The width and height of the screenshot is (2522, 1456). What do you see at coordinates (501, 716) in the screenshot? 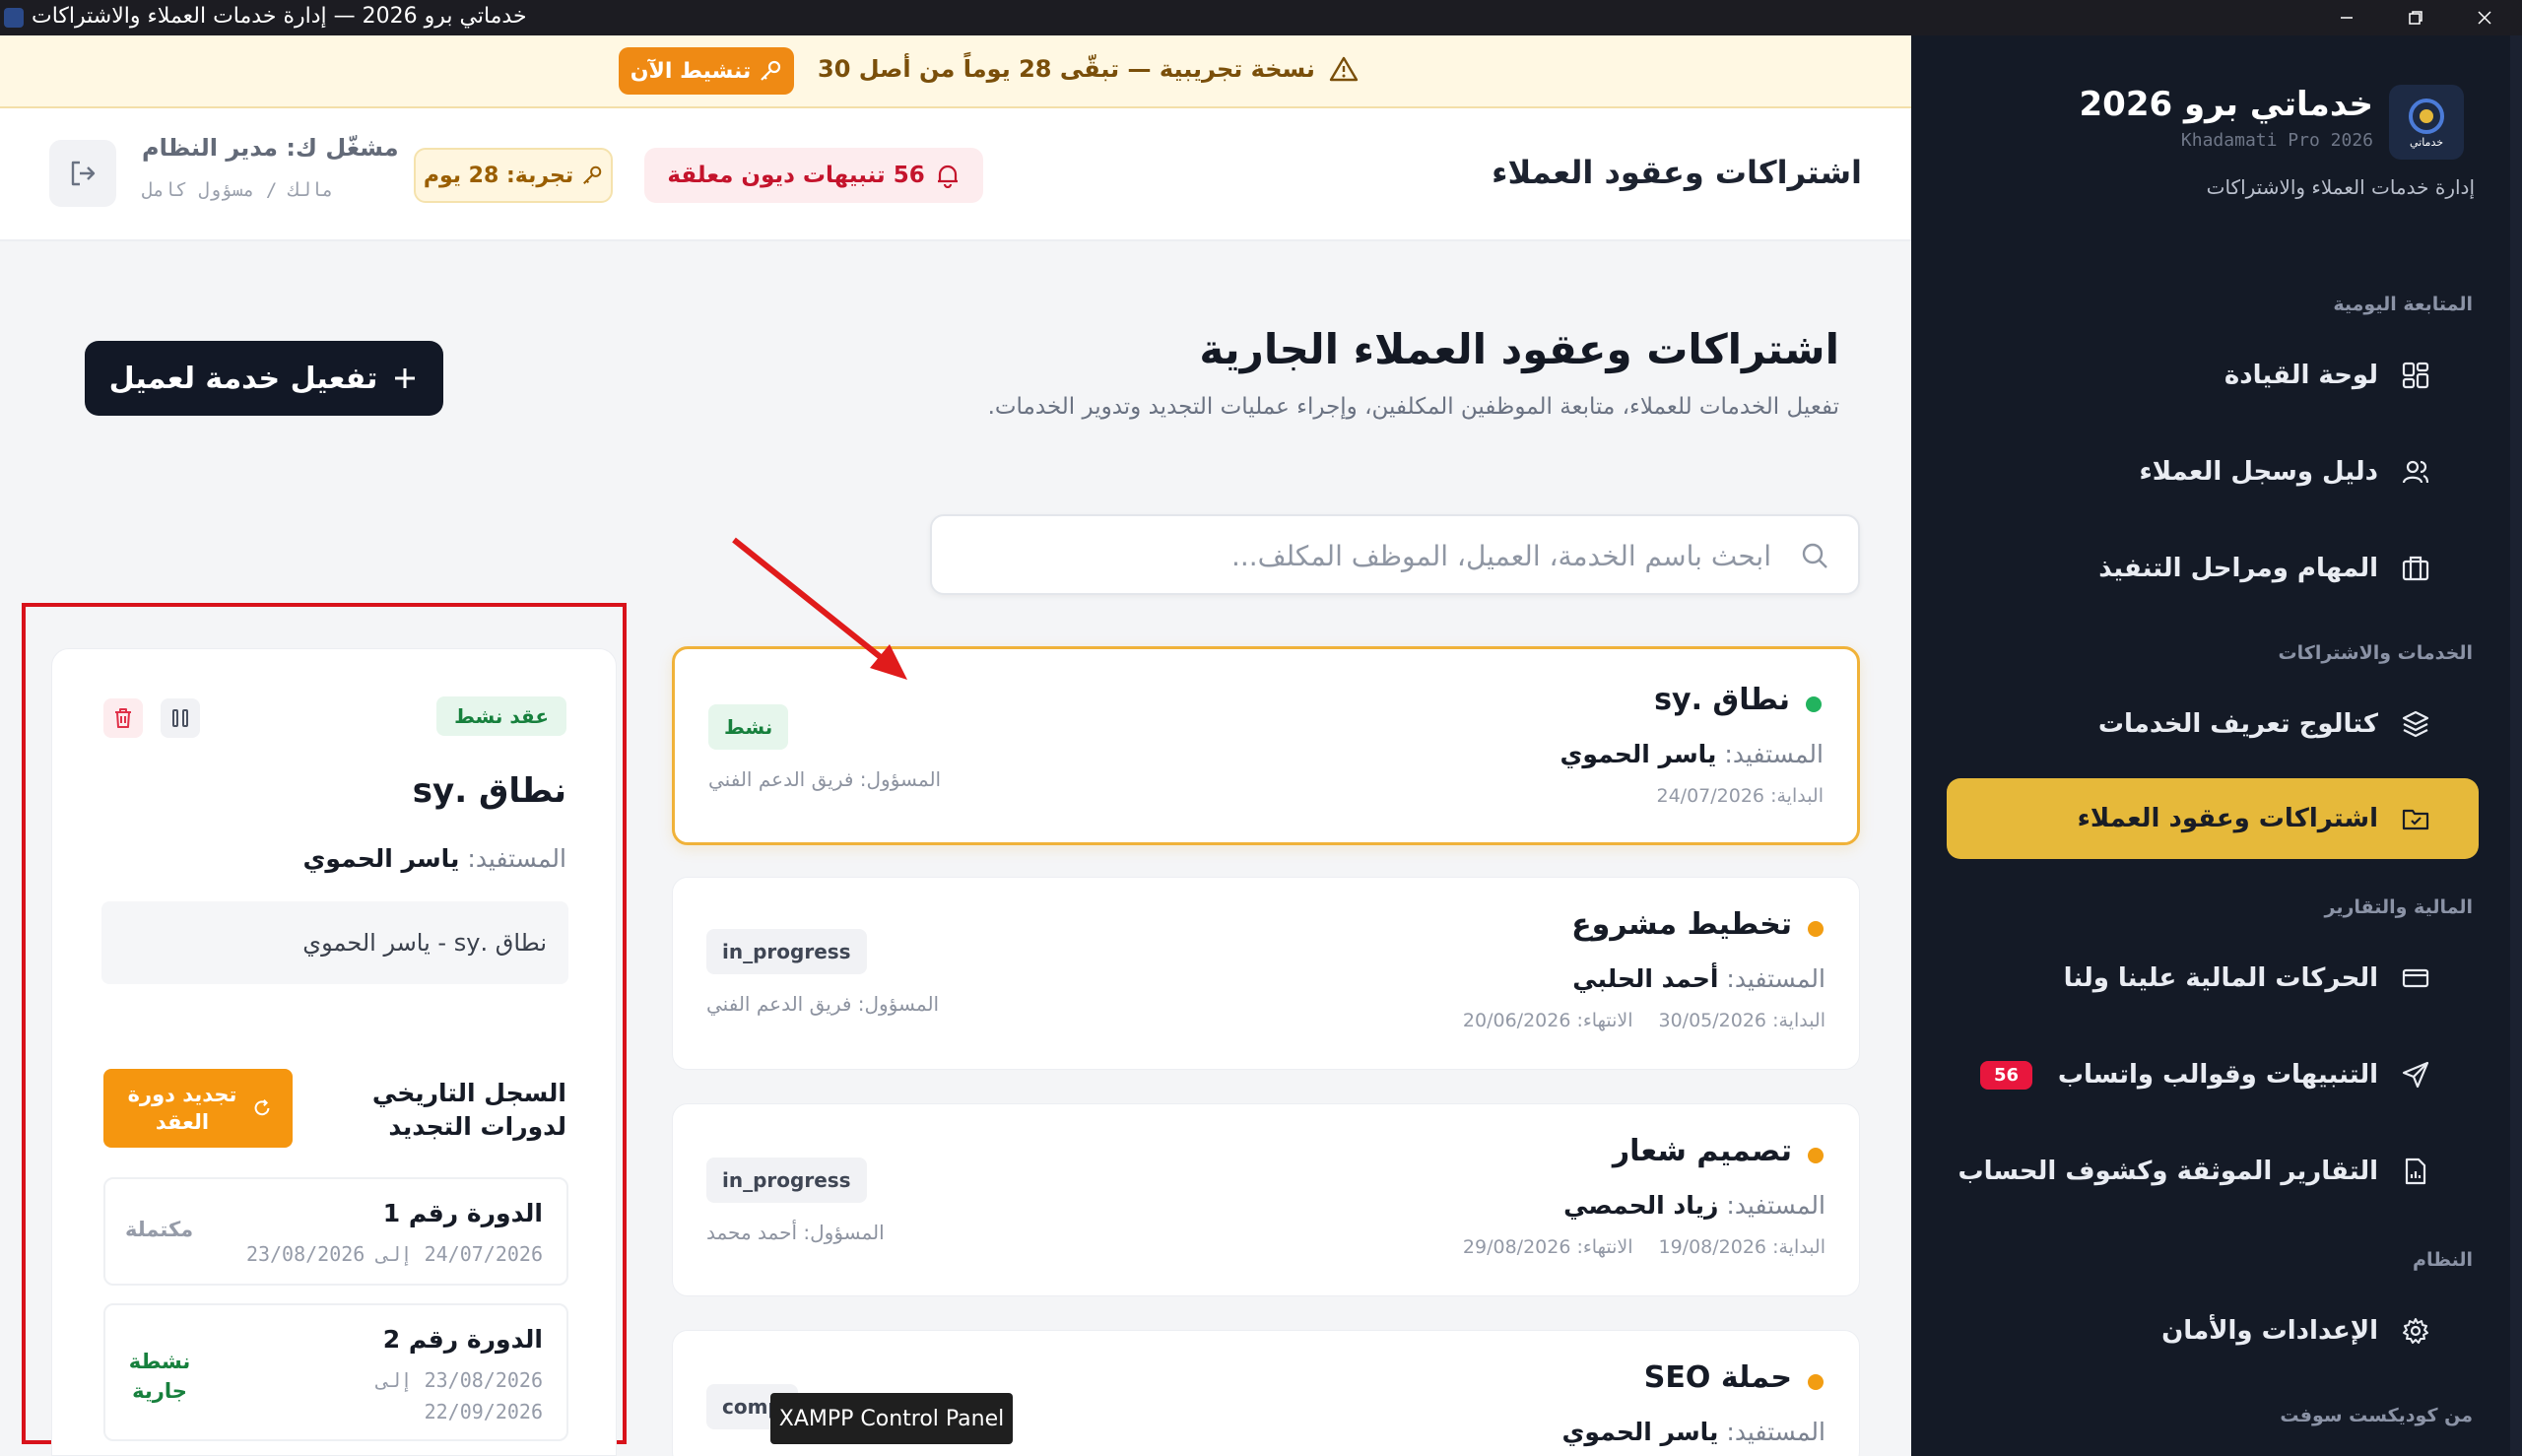
I see `contract-status-badge: عقد نشط` at bounding box center [501, 716].